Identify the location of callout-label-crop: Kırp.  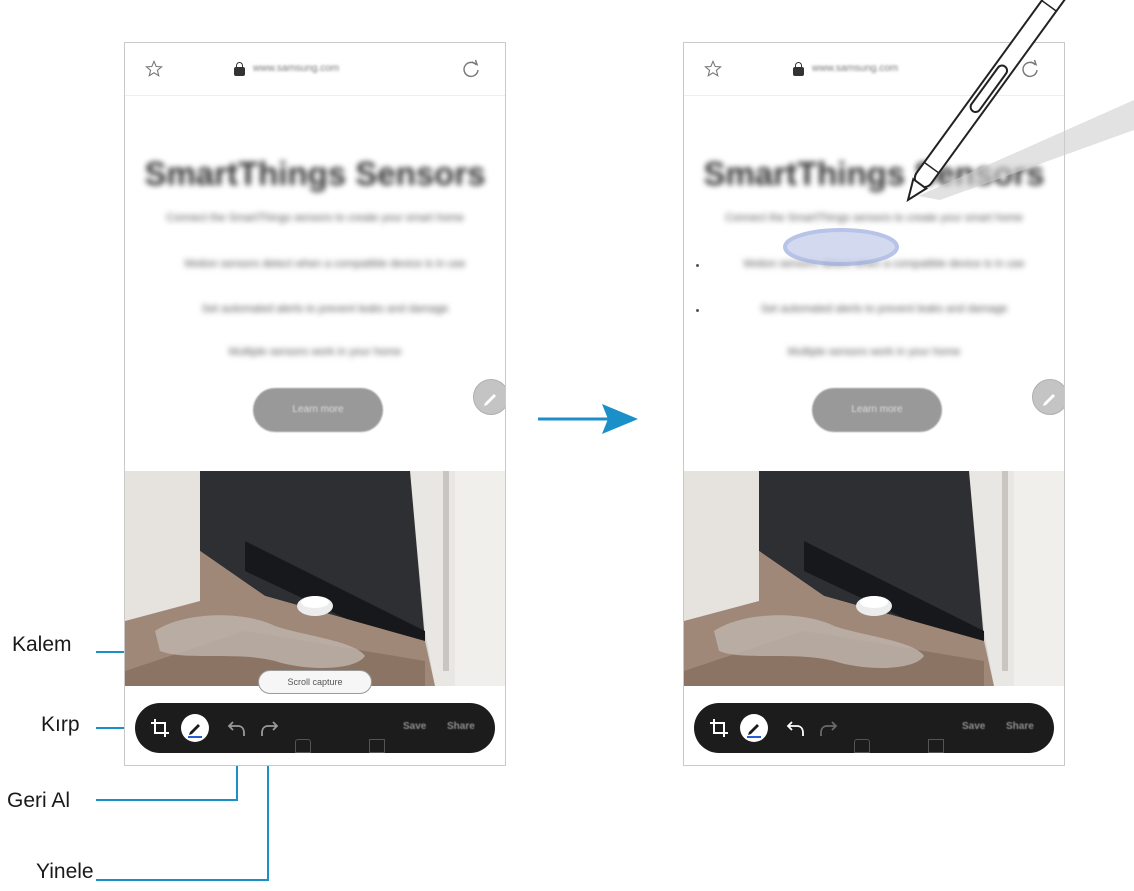
(60, 724).